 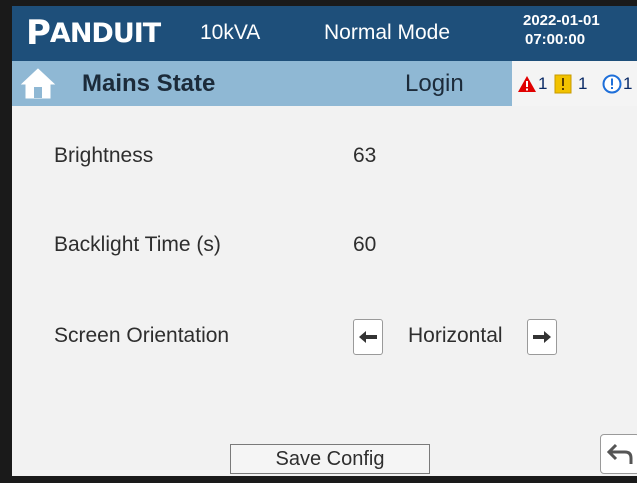 What do you see at coordinates (583, 83) in the screenshot?
I see `warning-alarm-count: 1` at bounding box center [583, 83].